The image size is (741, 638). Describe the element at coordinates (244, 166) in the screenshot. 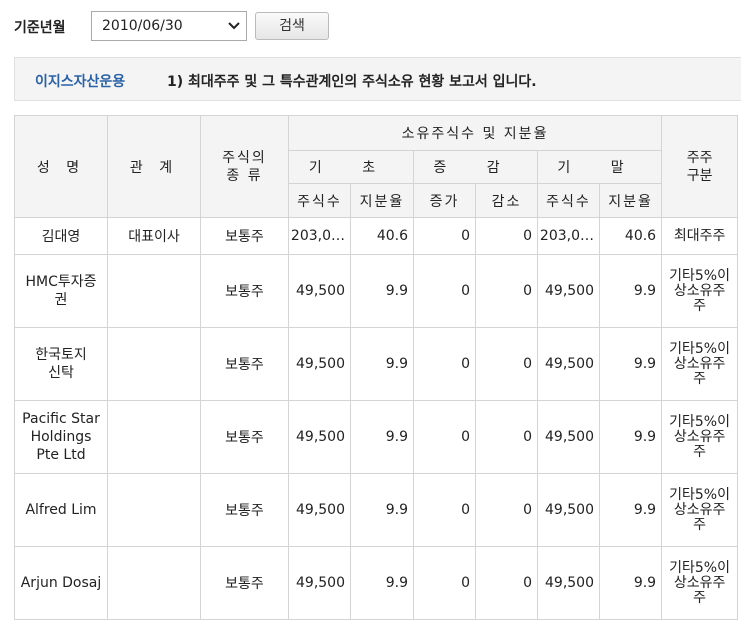

I see `header-stock-type: 주식의 종 류` at that location.